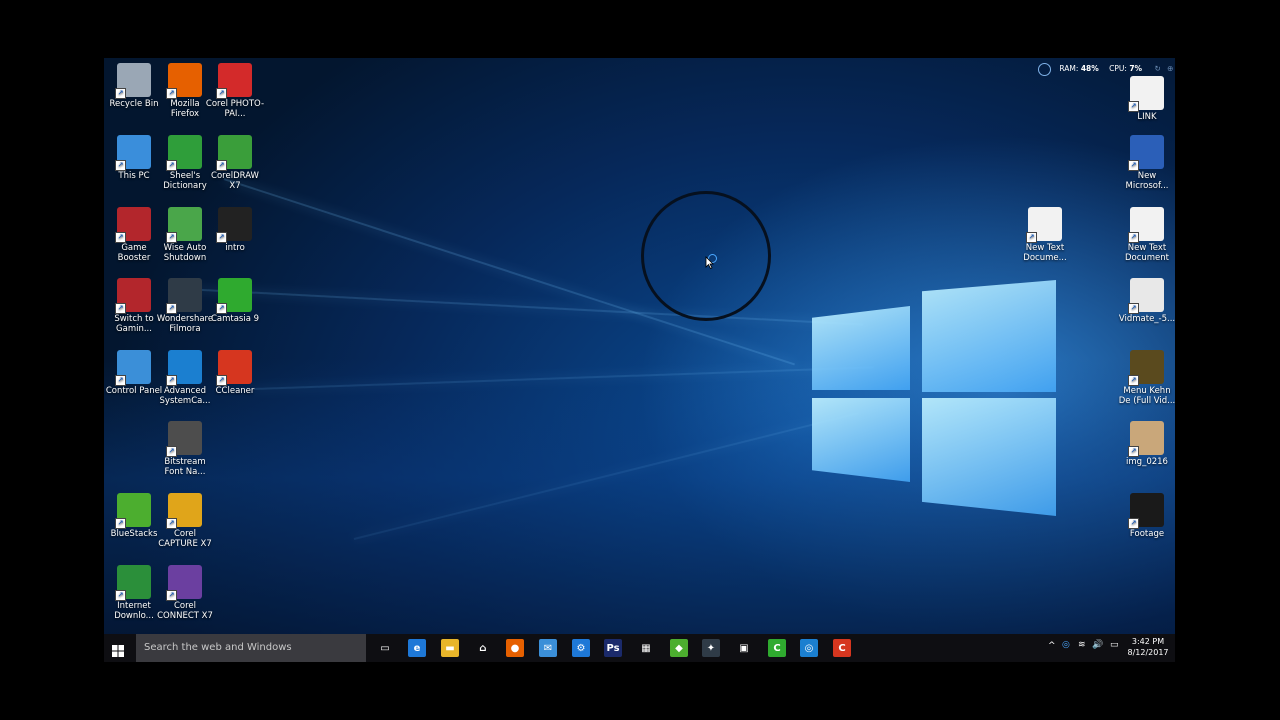 This screenshot has height=720, width=1280. What do you see at coordinates (234, 153) in the screenshot?
I see `coreldraw-icon: ↗` at bounding box center [234, 153].